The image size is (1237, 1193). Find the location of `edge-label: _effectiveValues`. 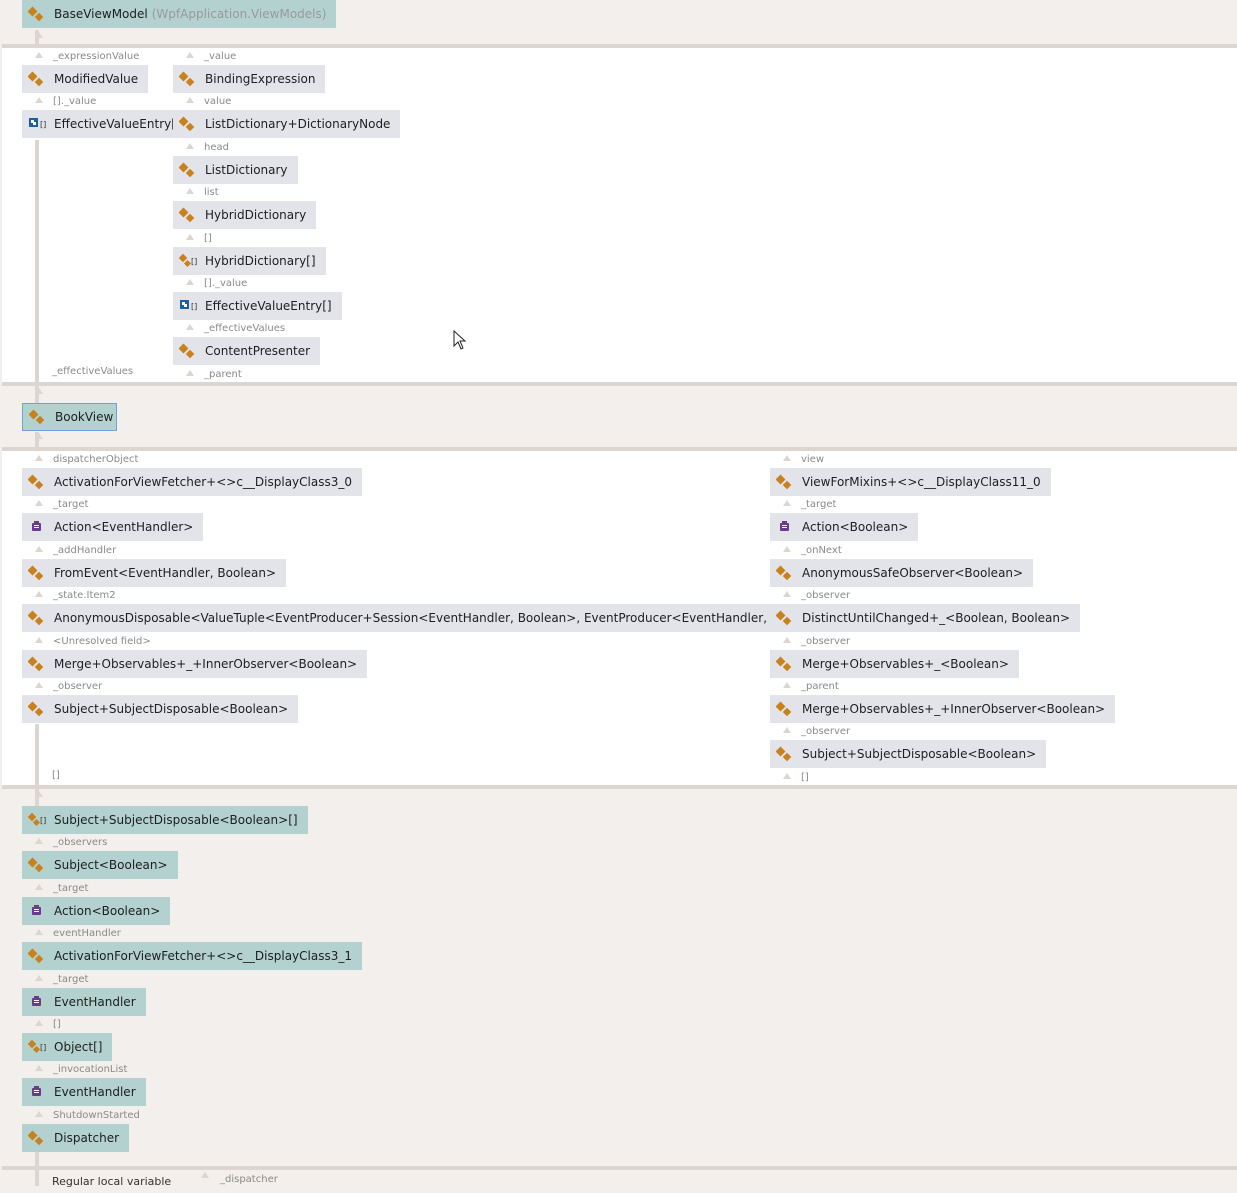

edge-label: _effectiveValues is located at coordinates (245, 329).